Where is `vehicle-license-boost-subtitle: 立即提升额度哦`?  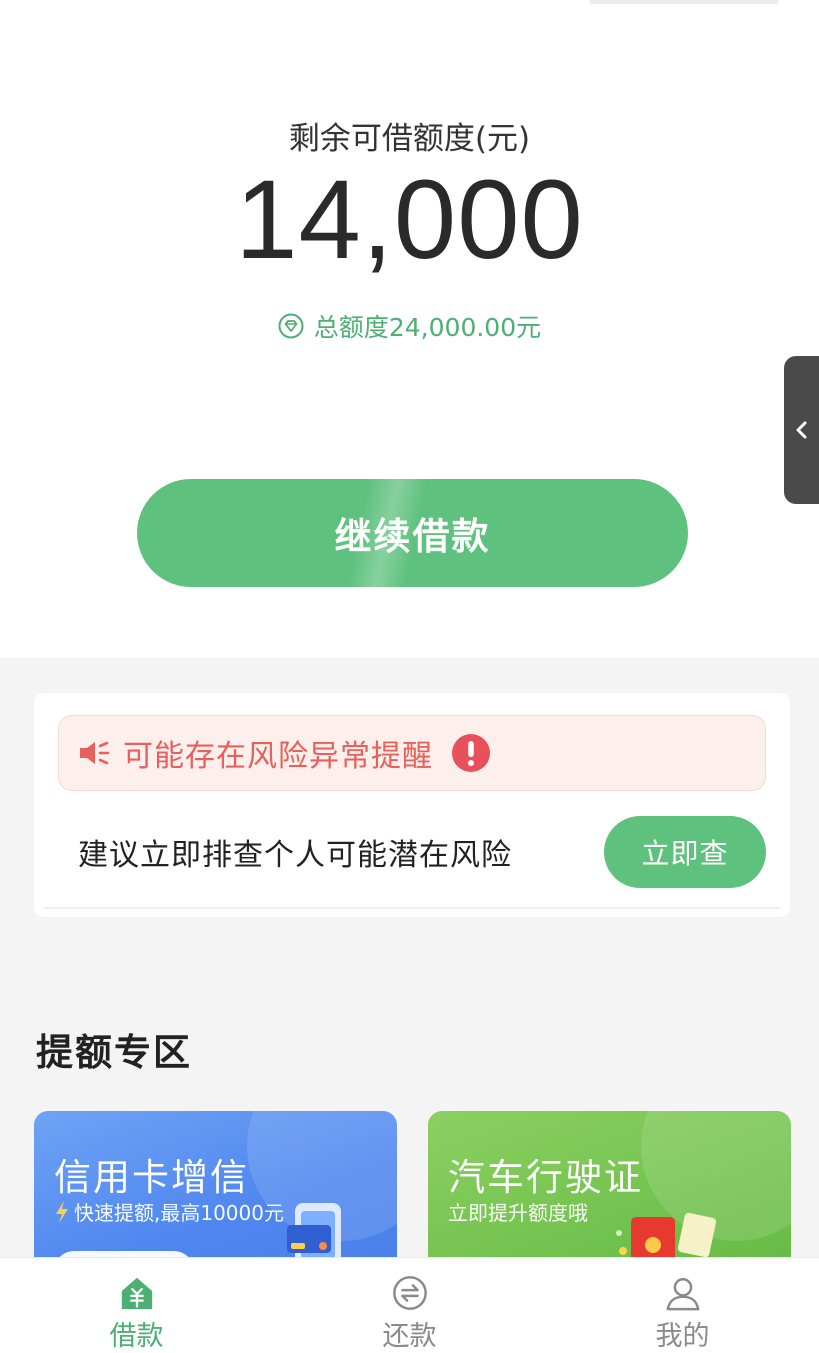
vehicle-license-boost-subtitle: 立即提升额度哦 is located at coordinates (518, 1213).